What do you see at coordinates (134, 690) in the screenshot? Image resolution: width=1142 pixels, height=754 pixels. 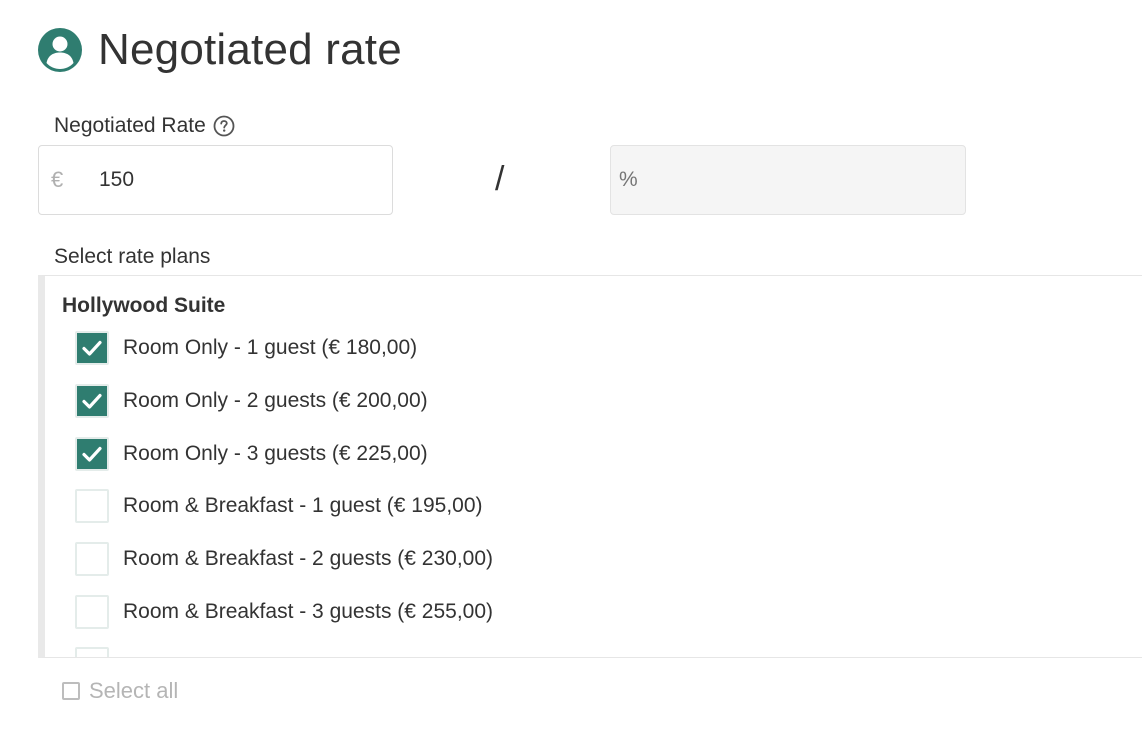 I see `select-all-label: Select all` at bounding box center [134, 690].